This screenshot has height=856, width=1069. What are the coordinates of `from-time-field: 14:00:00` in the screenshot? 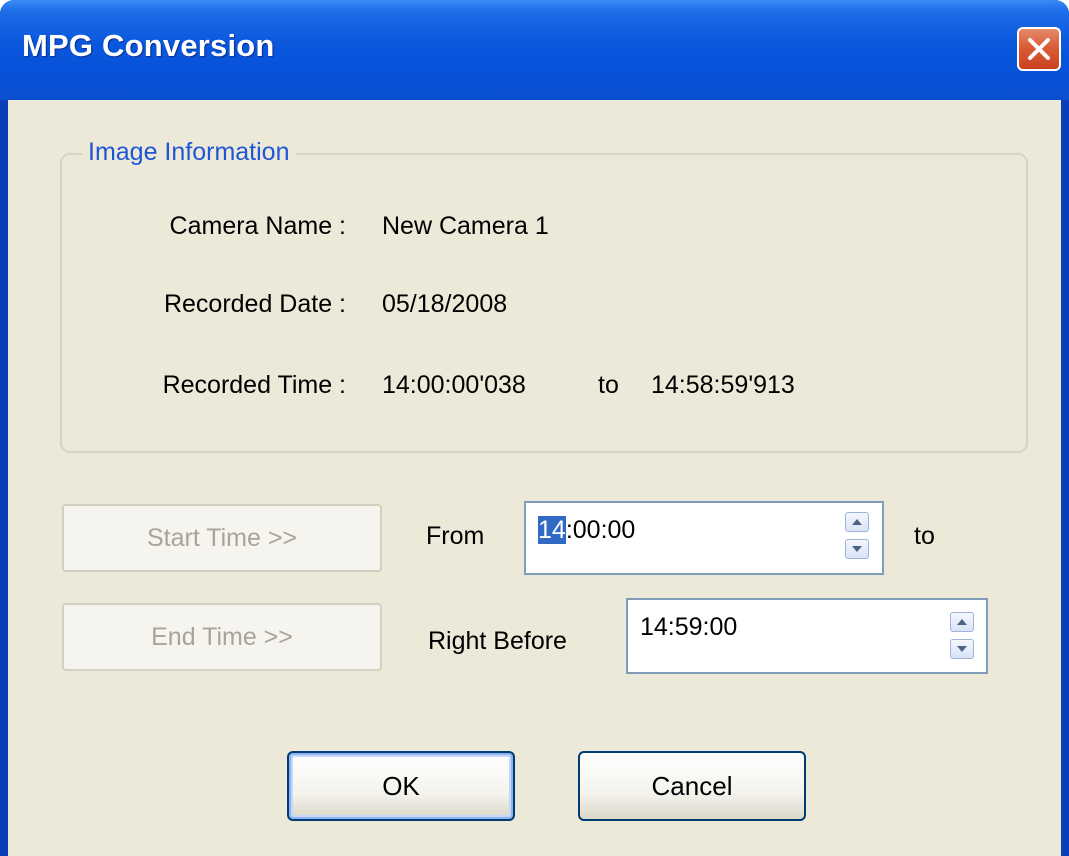 It's located at (704, 538).